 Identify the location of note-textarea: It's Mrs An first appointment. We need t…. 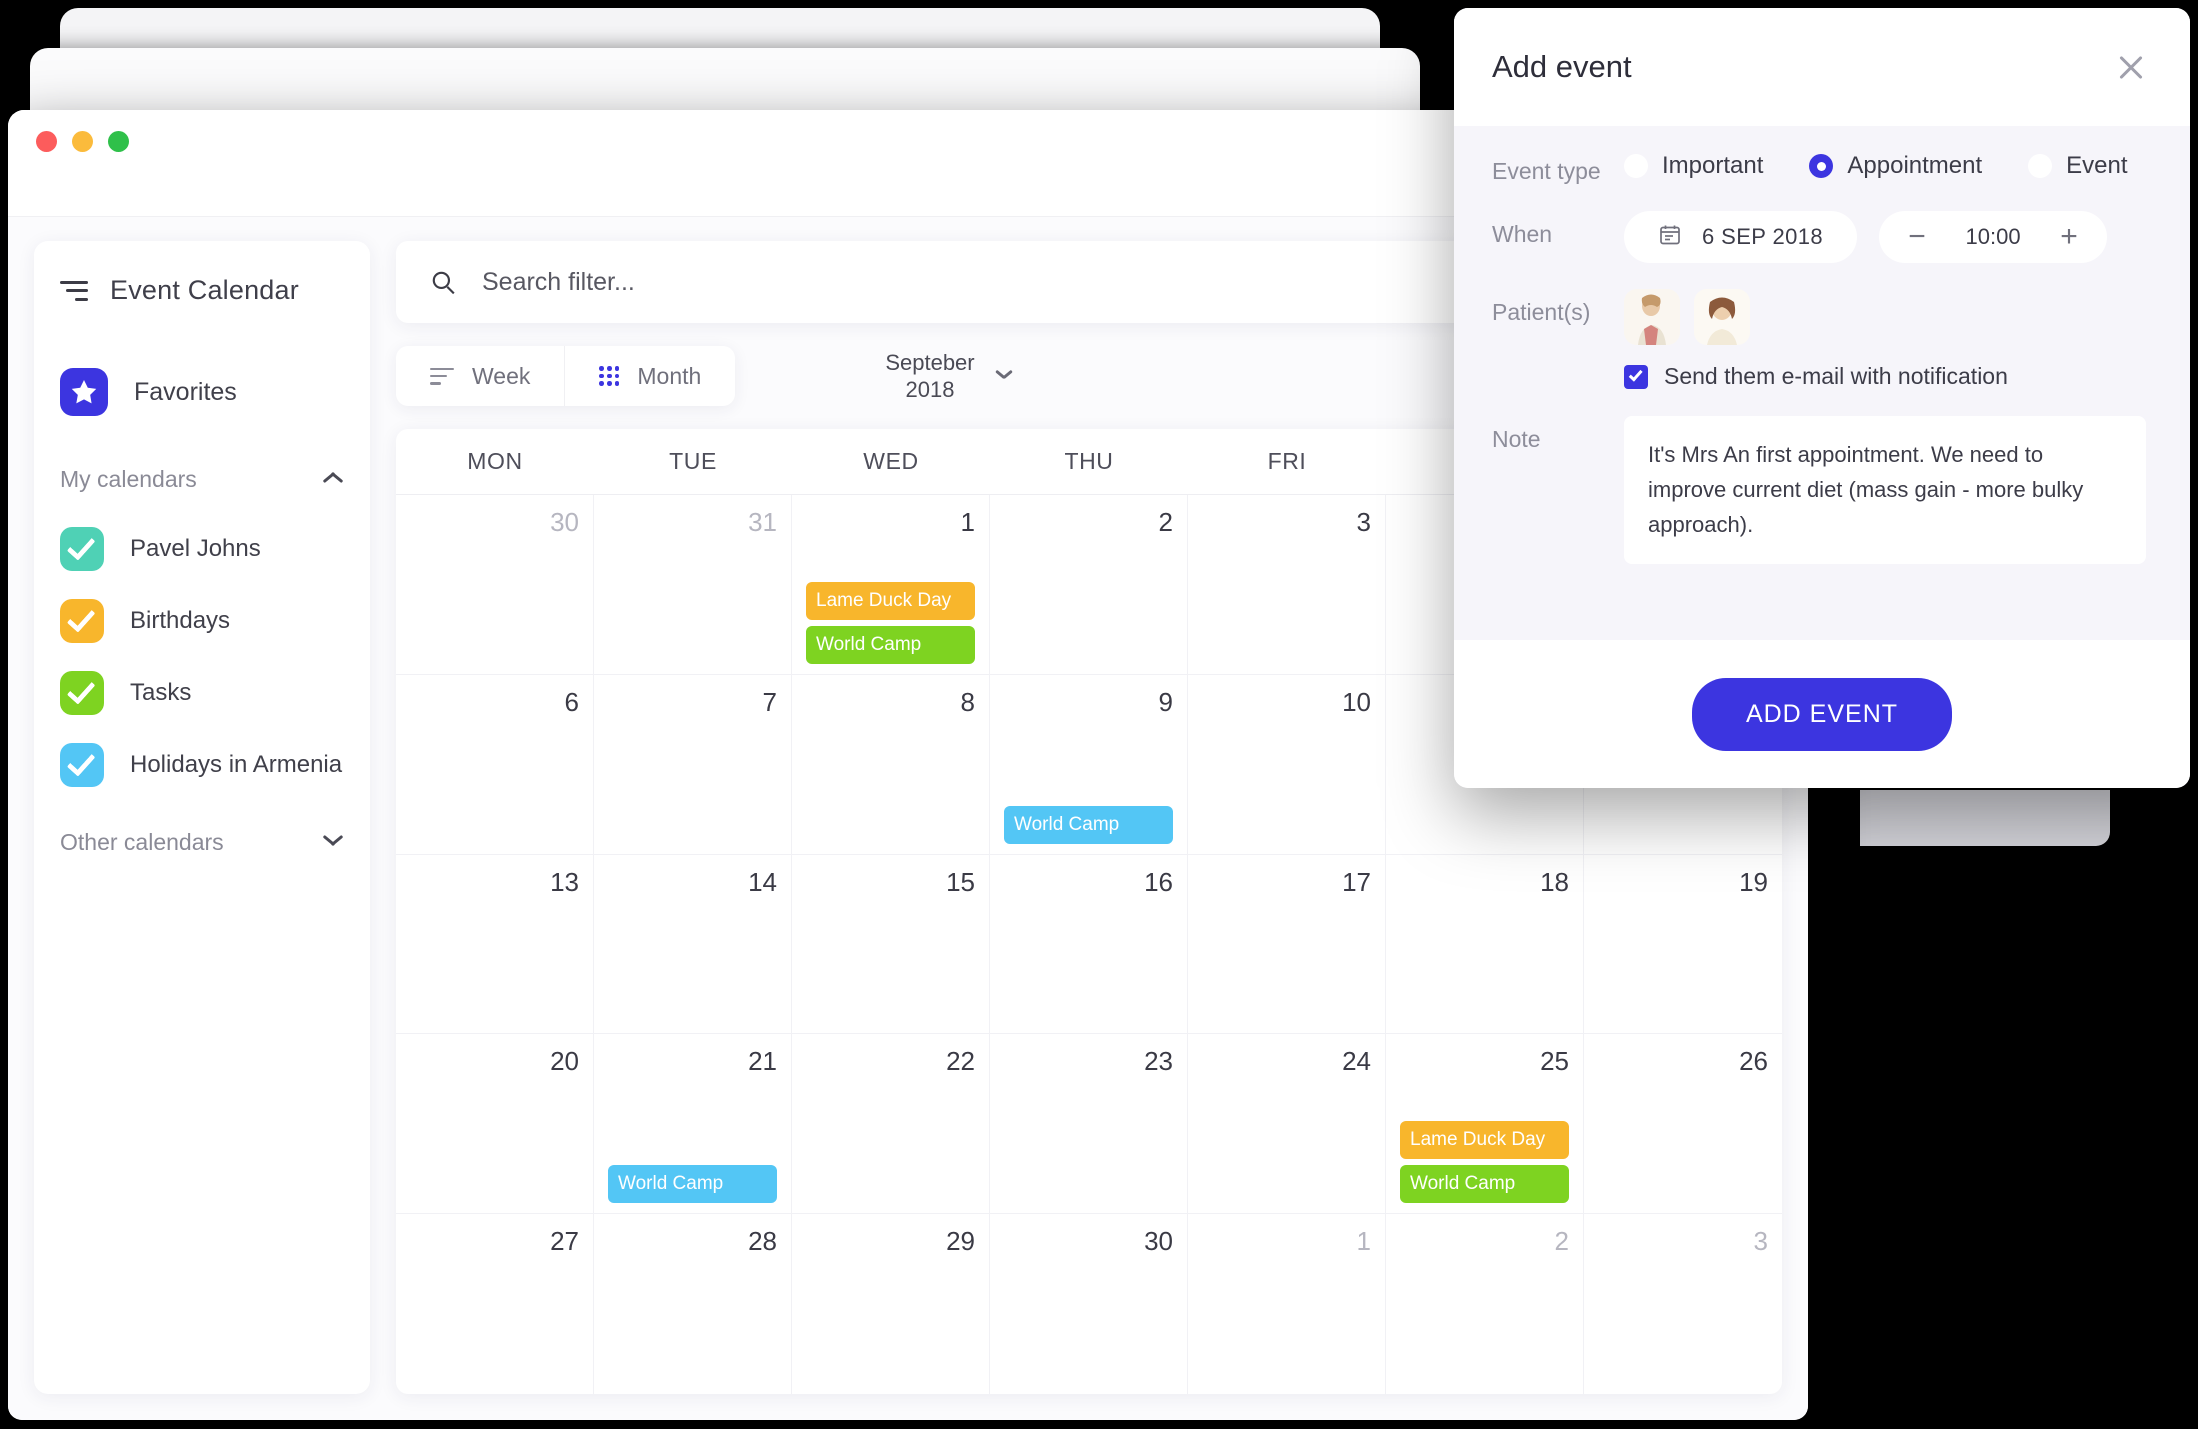
(1885, 490).